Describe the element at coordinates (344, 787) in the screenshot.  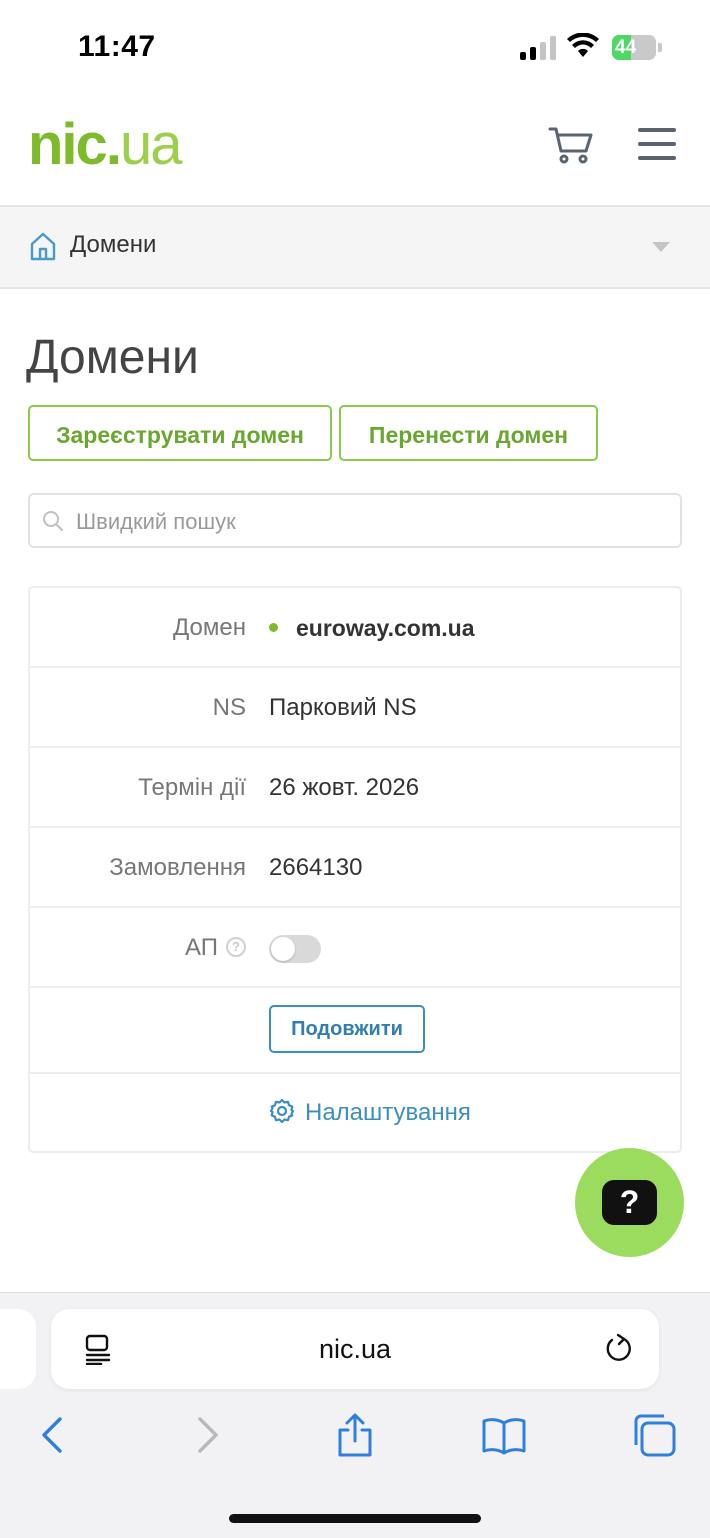
I see `expiry-value: 26 жовт. 2026` at that location.